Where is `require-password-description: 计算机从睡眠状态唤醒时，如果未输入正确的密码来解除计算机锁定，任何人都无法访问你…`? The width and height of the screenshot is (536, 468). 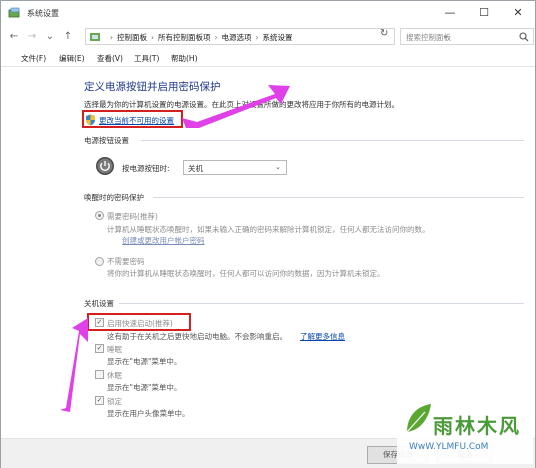
require-password-description: 计算机从睡眠状态唤醒时，如果未输入正确的密码来解除计算机锁定，任何人都无法访问你… is located at coordinates (268, 229).